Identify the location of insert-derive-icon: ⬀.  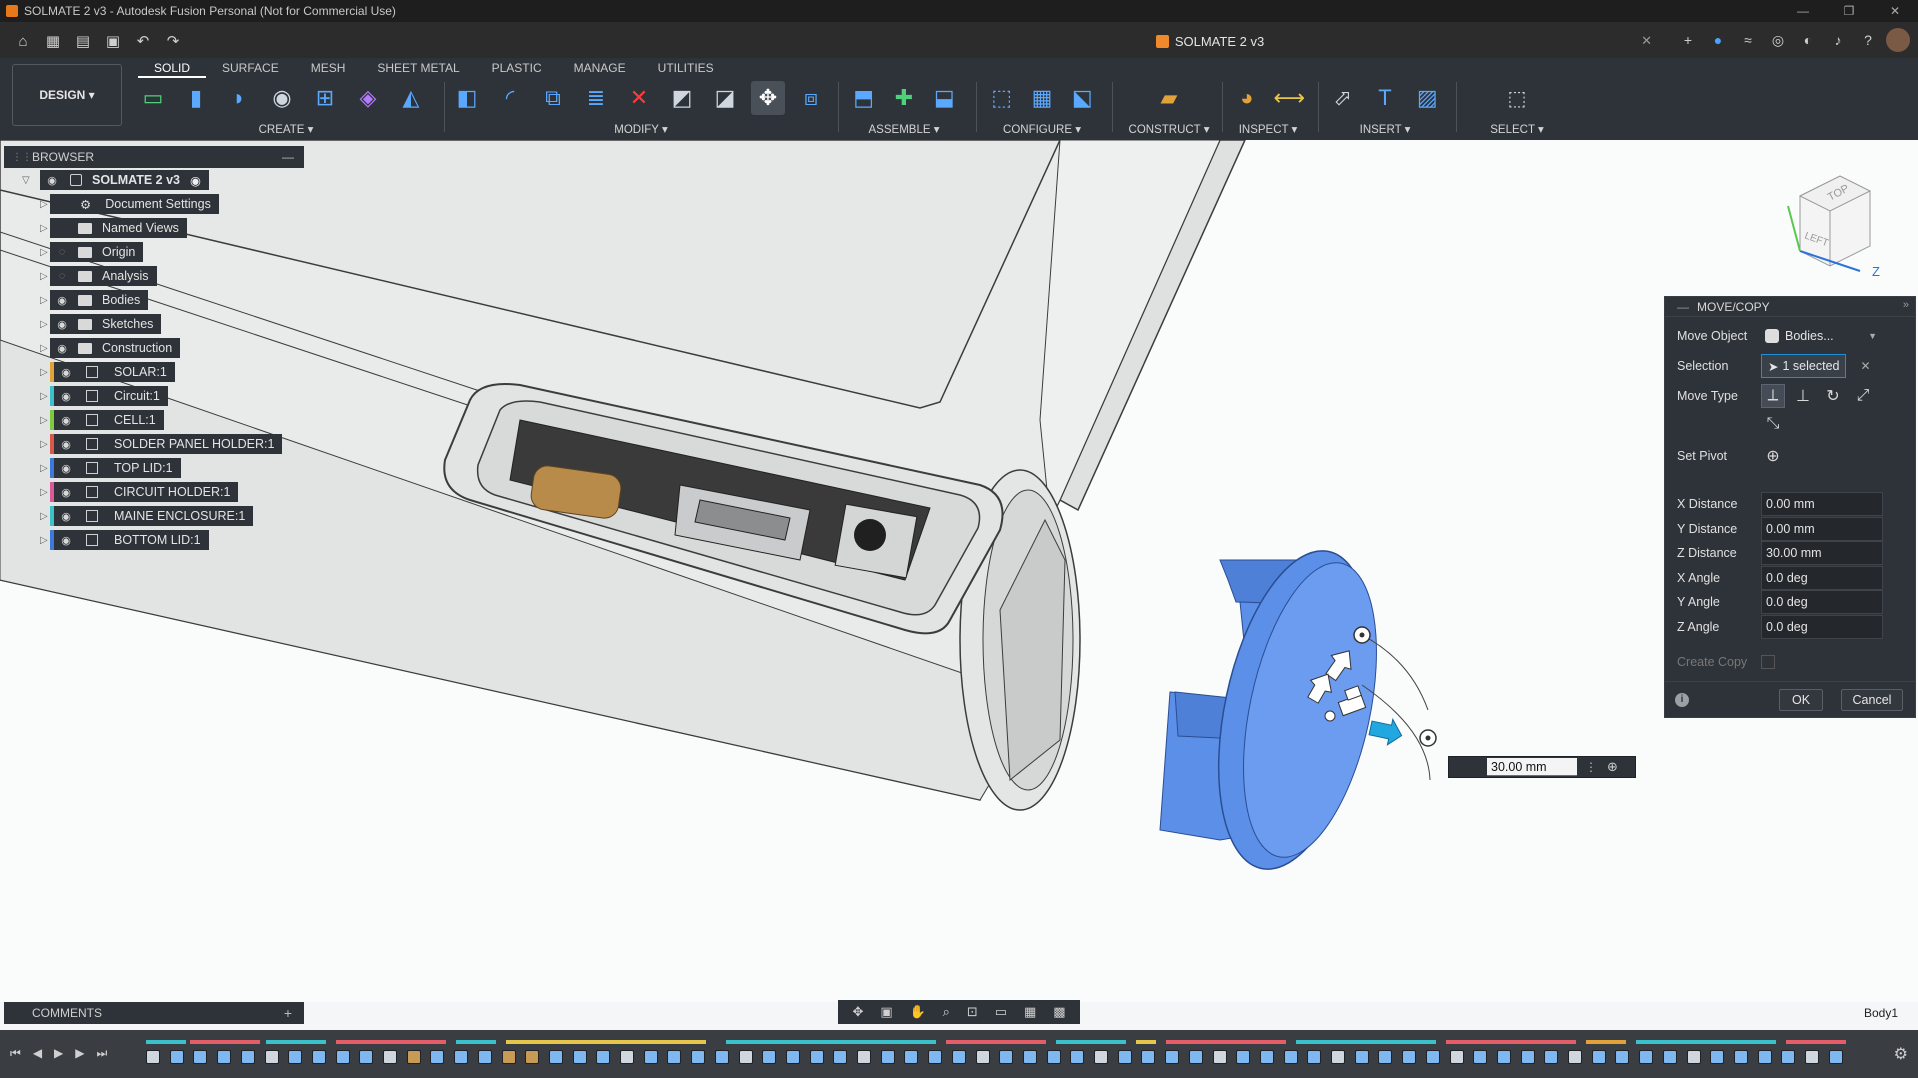
(1342, 98).